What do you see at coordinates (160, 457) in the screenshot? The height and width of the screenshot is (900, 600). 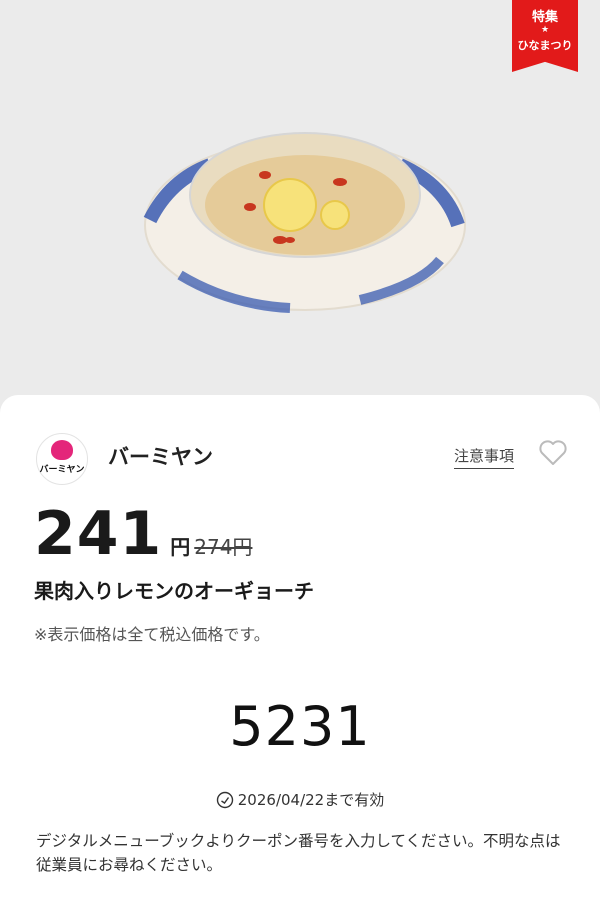 I see `store-name: バーミヤン` at bounding box center [160, 457].